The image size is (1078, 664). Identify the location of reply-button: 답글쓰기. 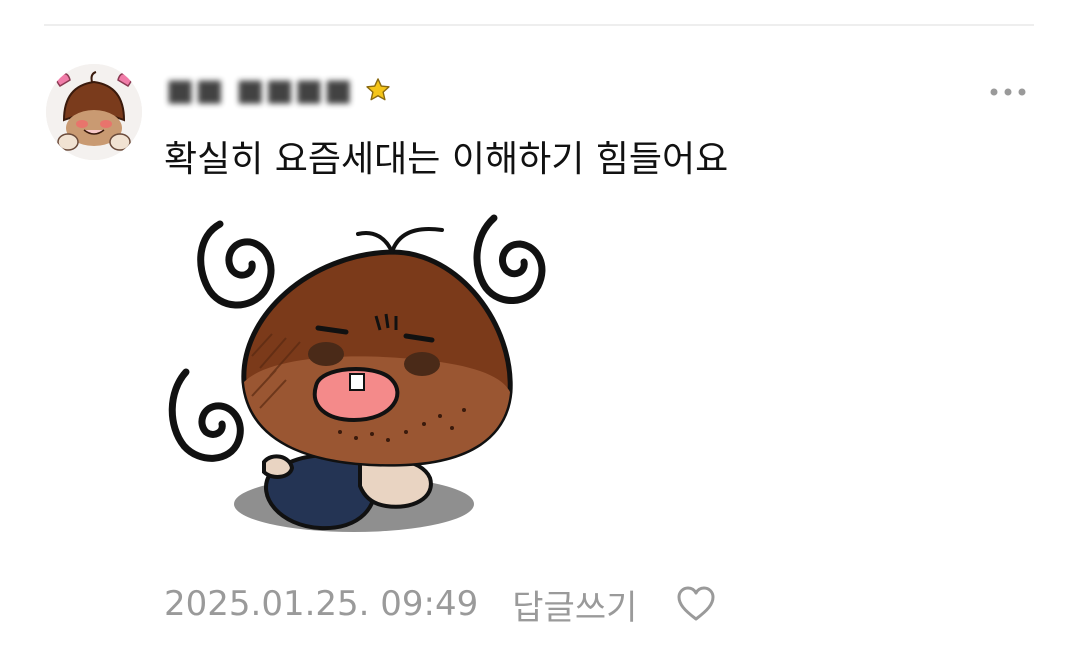
(574, 604).